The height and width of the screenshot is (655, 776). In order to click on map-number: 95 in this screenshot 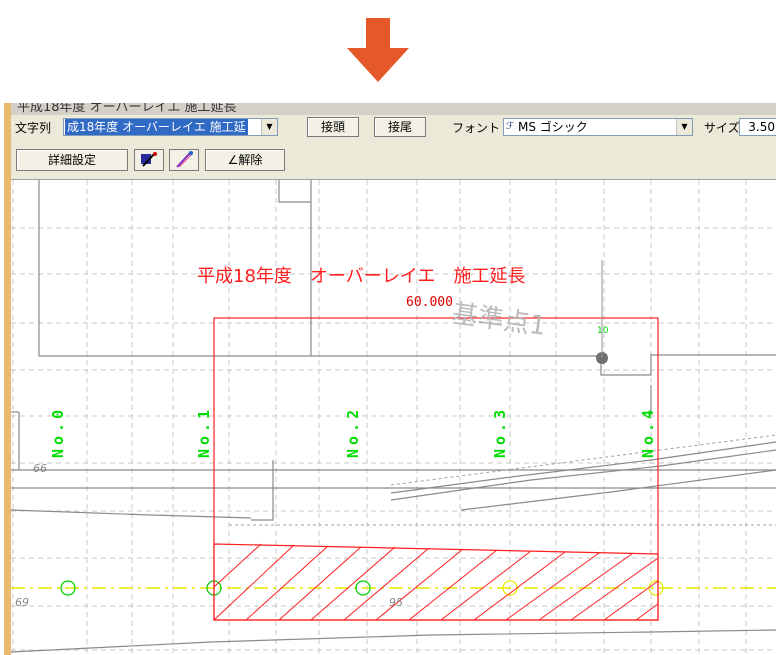, I will do `click(396, 602)`.